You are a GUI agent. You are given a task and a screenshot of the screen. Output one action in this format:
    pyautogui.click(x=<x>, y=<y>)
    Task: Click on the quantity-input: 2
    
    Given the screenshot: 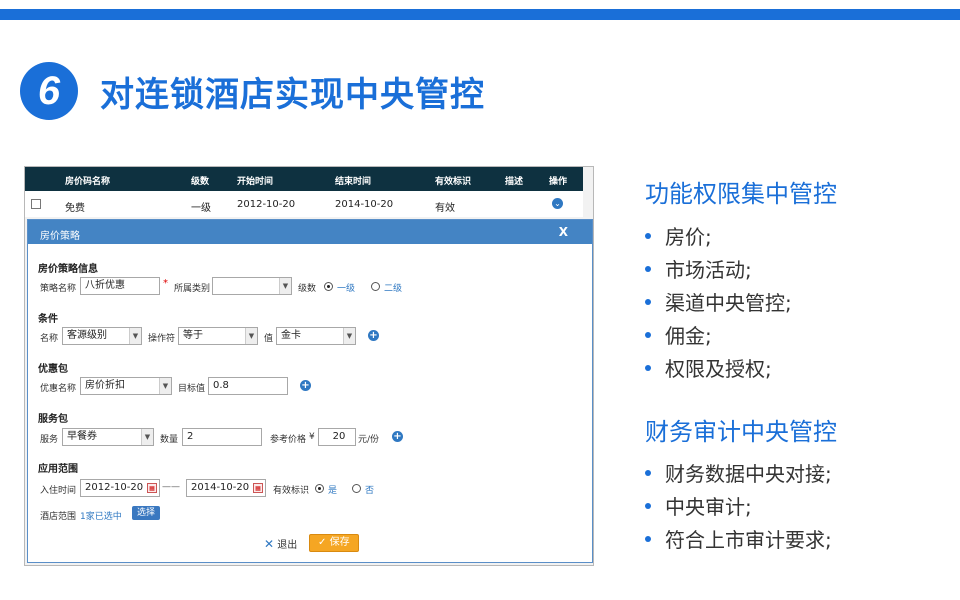 What is the action you would take?
    pyautogui.click(x=222, y=437)
    